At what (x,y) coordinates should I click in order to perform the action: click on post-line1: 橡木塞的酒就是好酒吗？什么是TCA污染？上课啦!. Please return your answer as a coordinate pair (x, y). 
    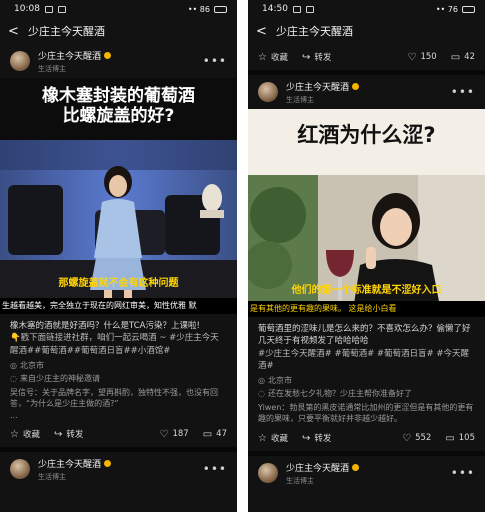
    Looking at the image, I should click on (105, 326).